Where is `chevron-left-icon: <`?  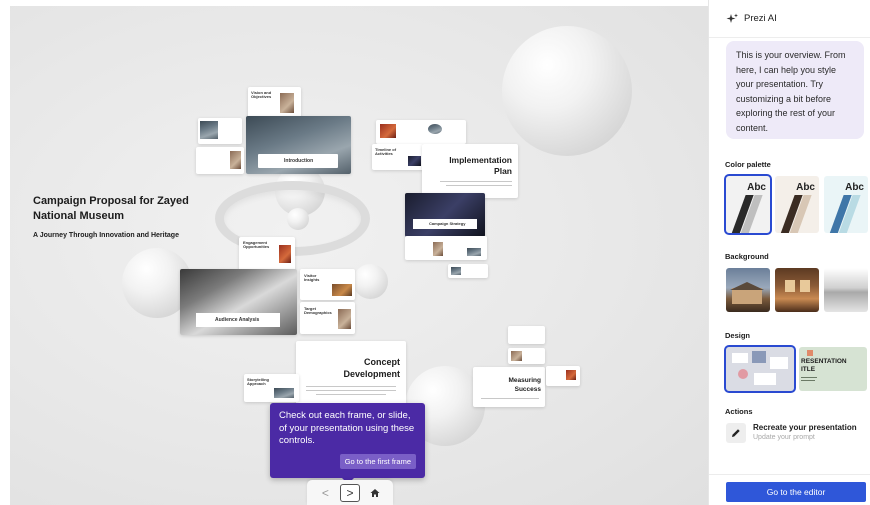 chevron-left-icon: < is located at coordinates (325, 492).